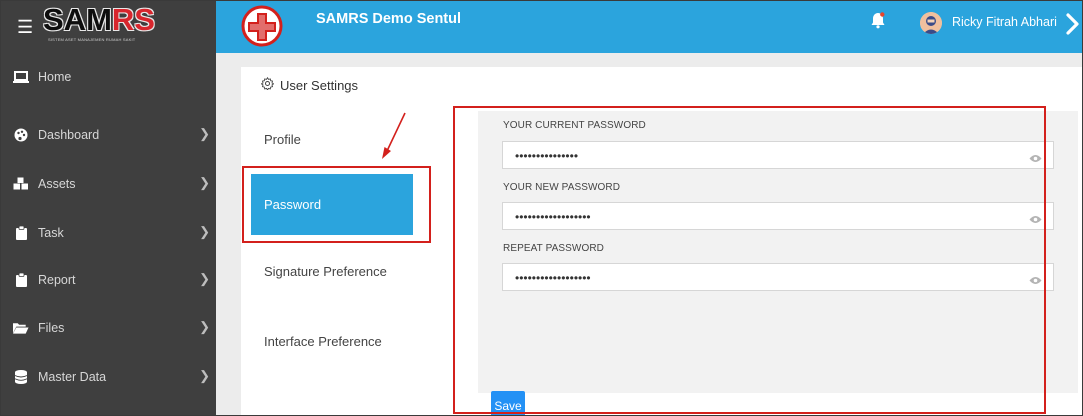  What do you see at coordinates (108, 134) in the screenshot?
I see `sidebar-item-dashboard: Dashboard ❯` at bounding box center [108, 134].